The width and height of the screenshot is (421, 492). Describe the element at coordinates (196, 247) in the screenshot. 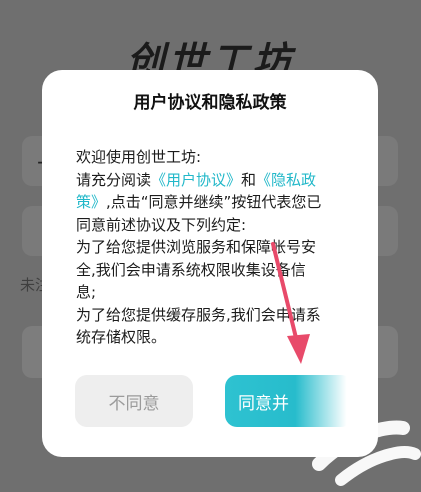

I see `body-line-browse: 为了给您提供浏览服务和保障帐号安` at that location.